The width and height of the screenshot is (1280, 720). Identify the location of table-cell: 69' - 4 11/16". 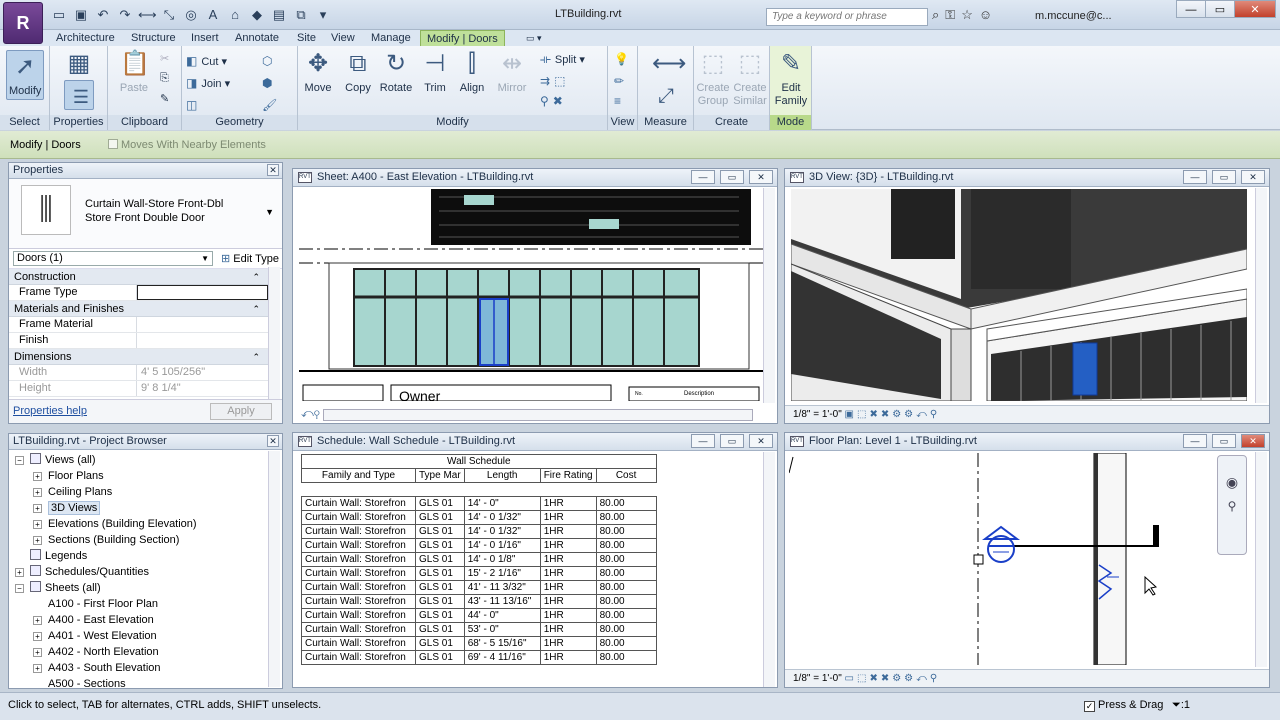
(502, 657).